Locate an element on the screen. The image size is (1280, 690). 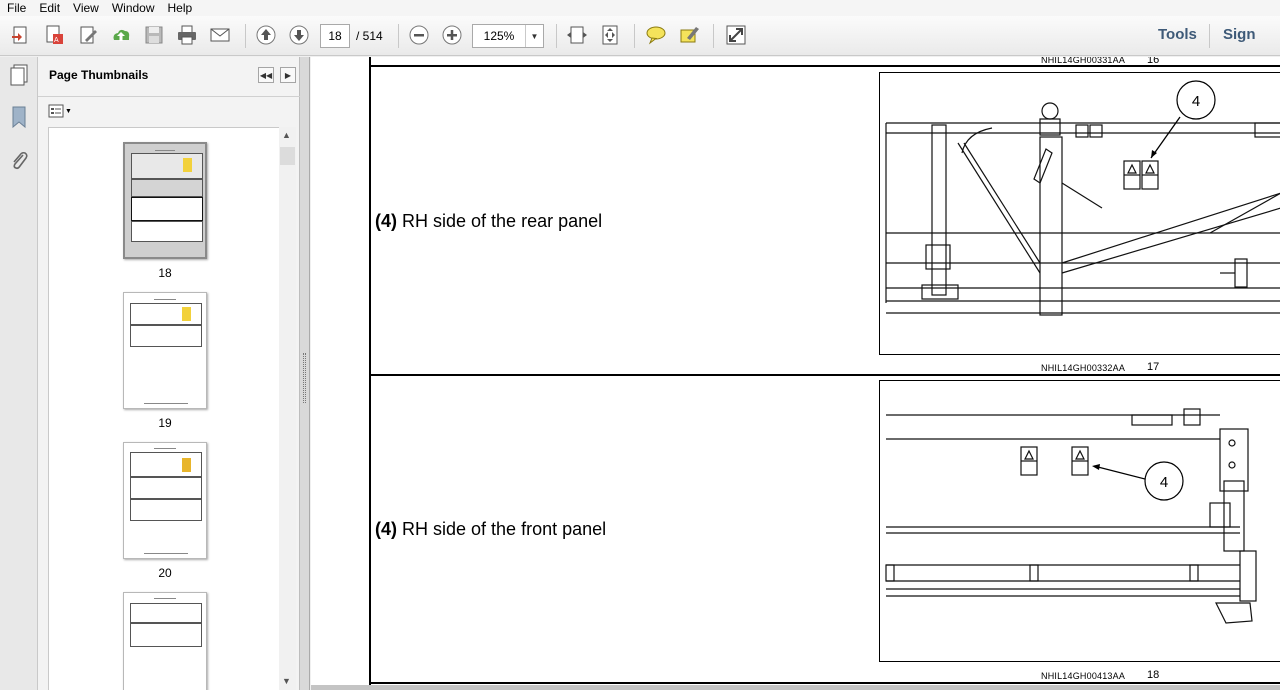
attachment-icon is located at coordinates (19, 161).